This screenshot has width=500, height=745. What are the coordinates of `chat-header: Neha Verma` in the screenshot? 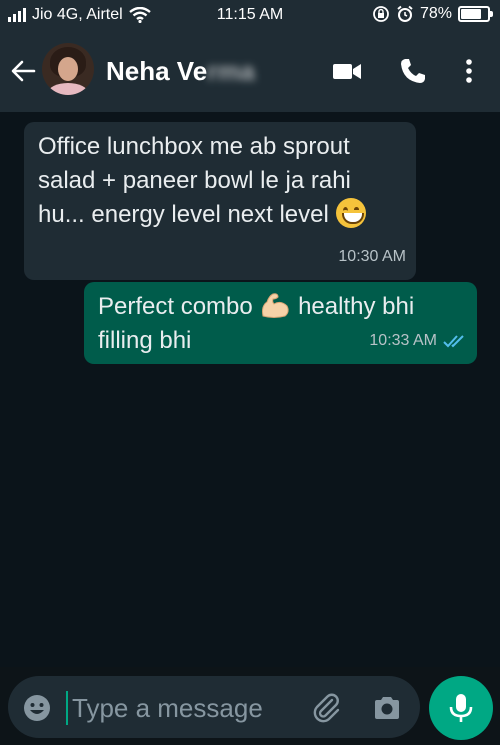 It's located at (250, 71).